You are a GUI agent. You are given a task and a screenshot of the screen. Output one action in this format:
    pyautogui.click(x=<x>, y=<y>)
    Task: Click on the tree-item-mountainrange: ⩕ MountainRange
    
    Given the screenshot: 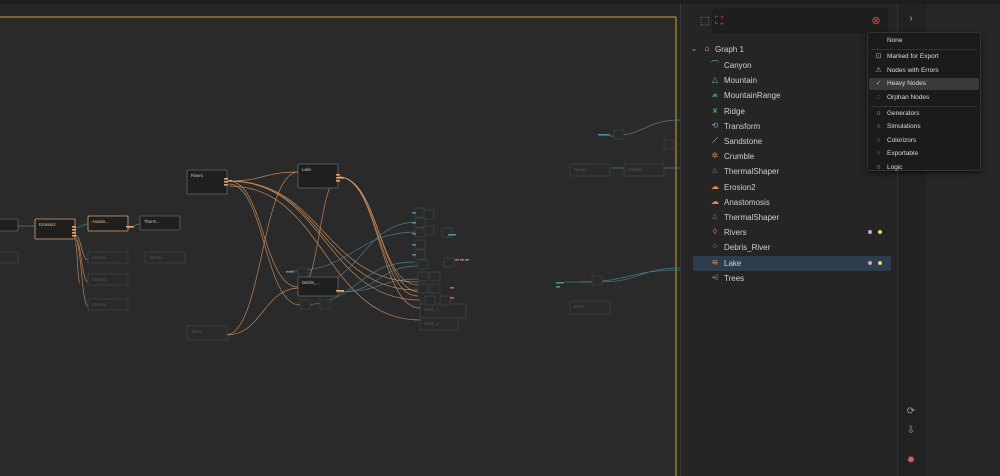 What is the action you would take?
    pyautogui.click(x=792, y=95)
    